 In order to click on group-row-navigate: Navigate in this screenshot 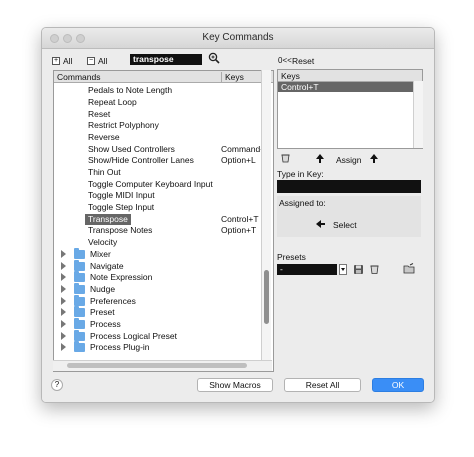, I will do `click(154, 266)`.